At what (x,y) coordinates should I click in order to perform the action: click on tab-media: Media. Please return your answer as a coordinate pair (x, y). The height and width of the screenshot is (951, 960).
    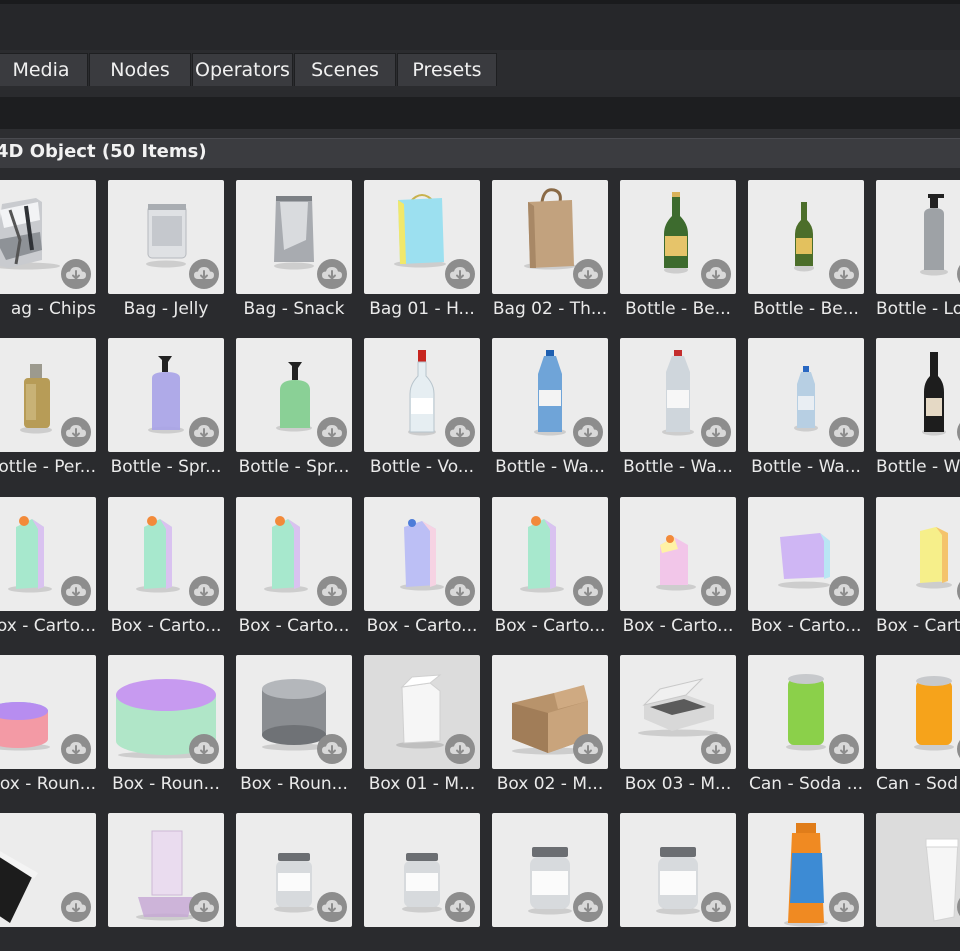
    Looking at the image, I should click on (44, 69).